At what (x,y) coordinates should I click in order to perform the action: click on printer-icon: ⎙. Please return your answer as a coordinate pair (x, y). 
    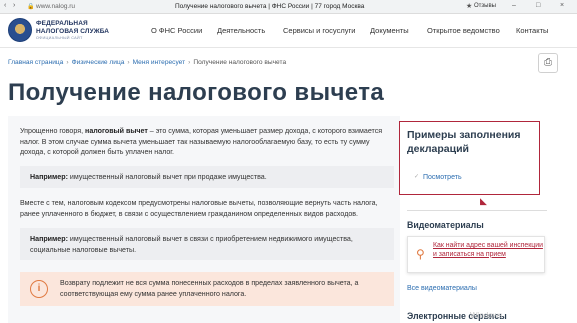
    Looking at the image, I should click on (548, 62).